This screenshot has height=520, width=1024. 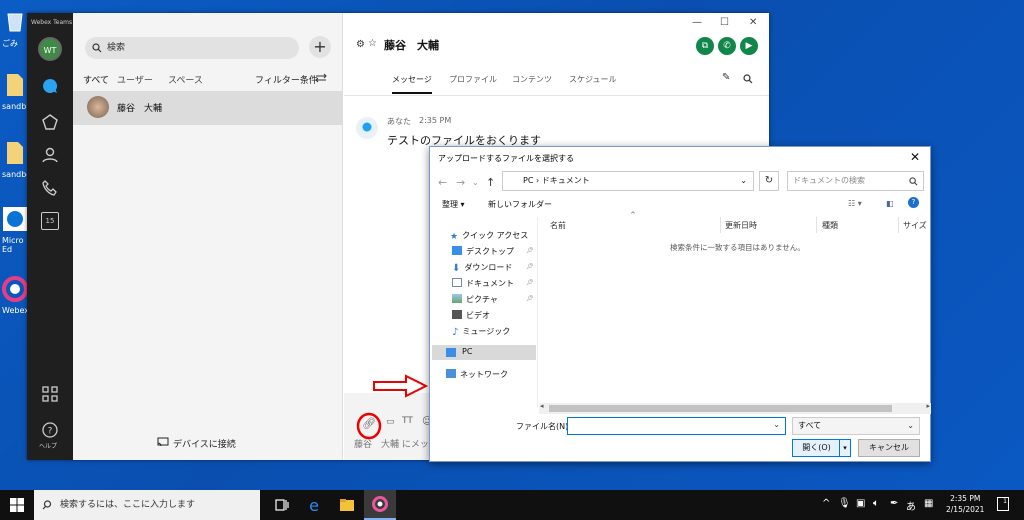 What do you see at coordinates (460, 182) in the screenshot?
I see `forward-arrow-icon: →` at bounding box center [460, 182].